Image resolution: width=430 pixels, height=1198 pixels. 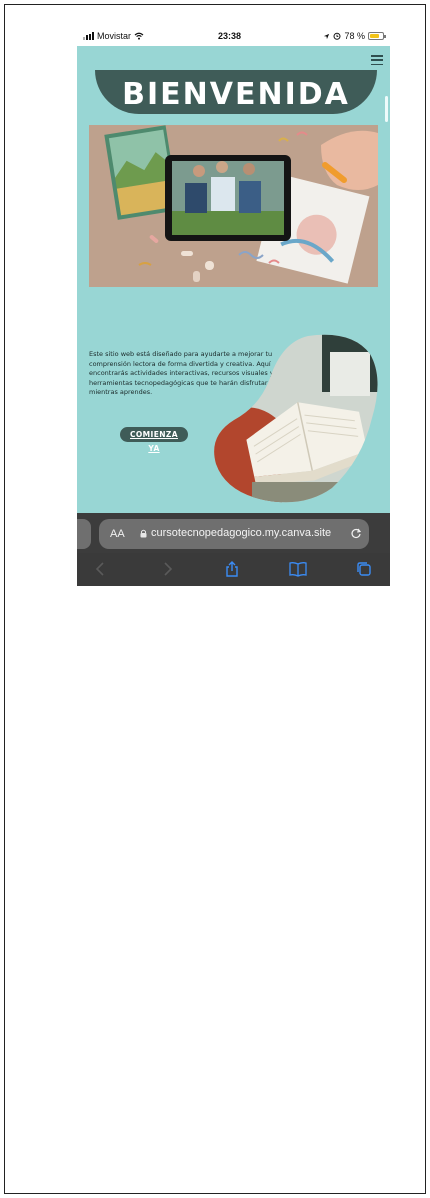 I want to click on status-left: Movistar, so click(x=113, y=36).